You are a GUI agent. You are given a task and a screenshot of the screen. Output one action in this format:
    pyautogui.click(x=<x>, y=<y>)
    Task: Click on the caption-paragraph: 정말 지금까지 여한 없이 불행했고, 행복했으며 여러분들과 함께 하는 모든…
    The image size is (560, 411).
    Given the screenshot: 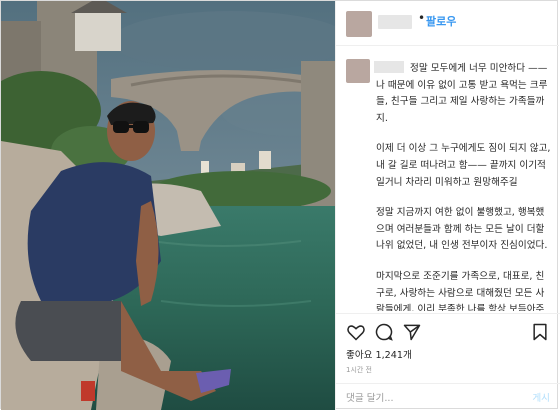 What is the action you would take?
    pyautogui.click(x=462, y=229)
    